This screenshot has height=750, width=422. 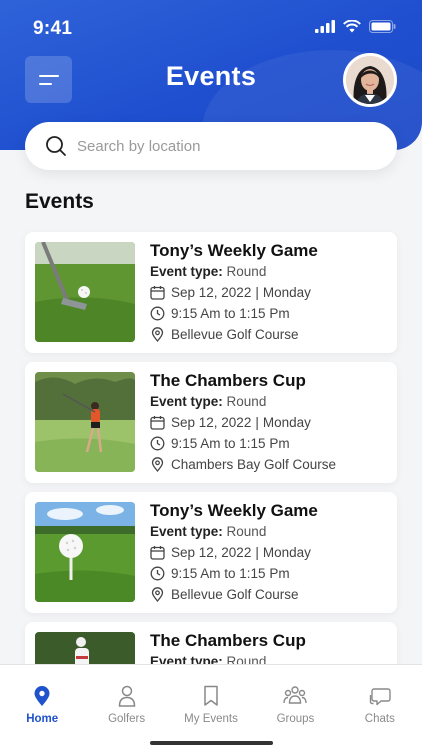 I want to click on tab-label: My Events, so click(x=211, y=719).